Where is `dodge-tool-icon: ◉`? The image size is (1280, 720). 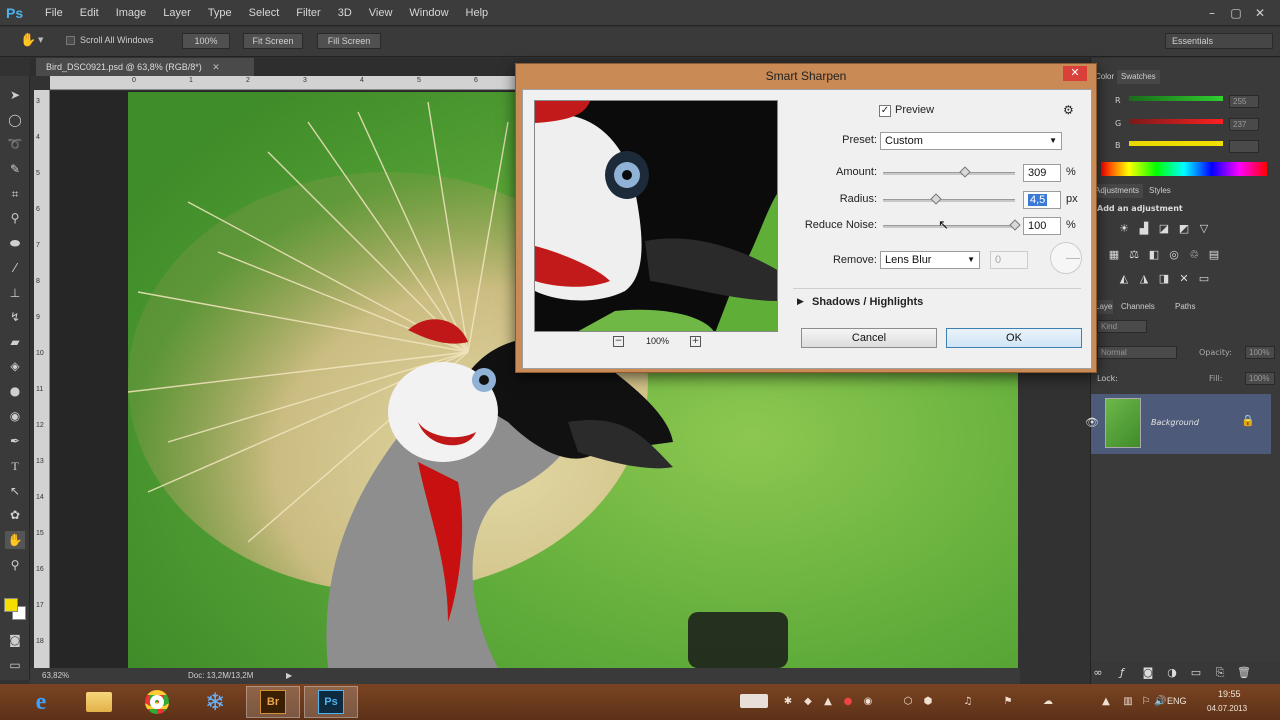
dodge-tool-icon: ◉ is located at coordinates (15, 416).